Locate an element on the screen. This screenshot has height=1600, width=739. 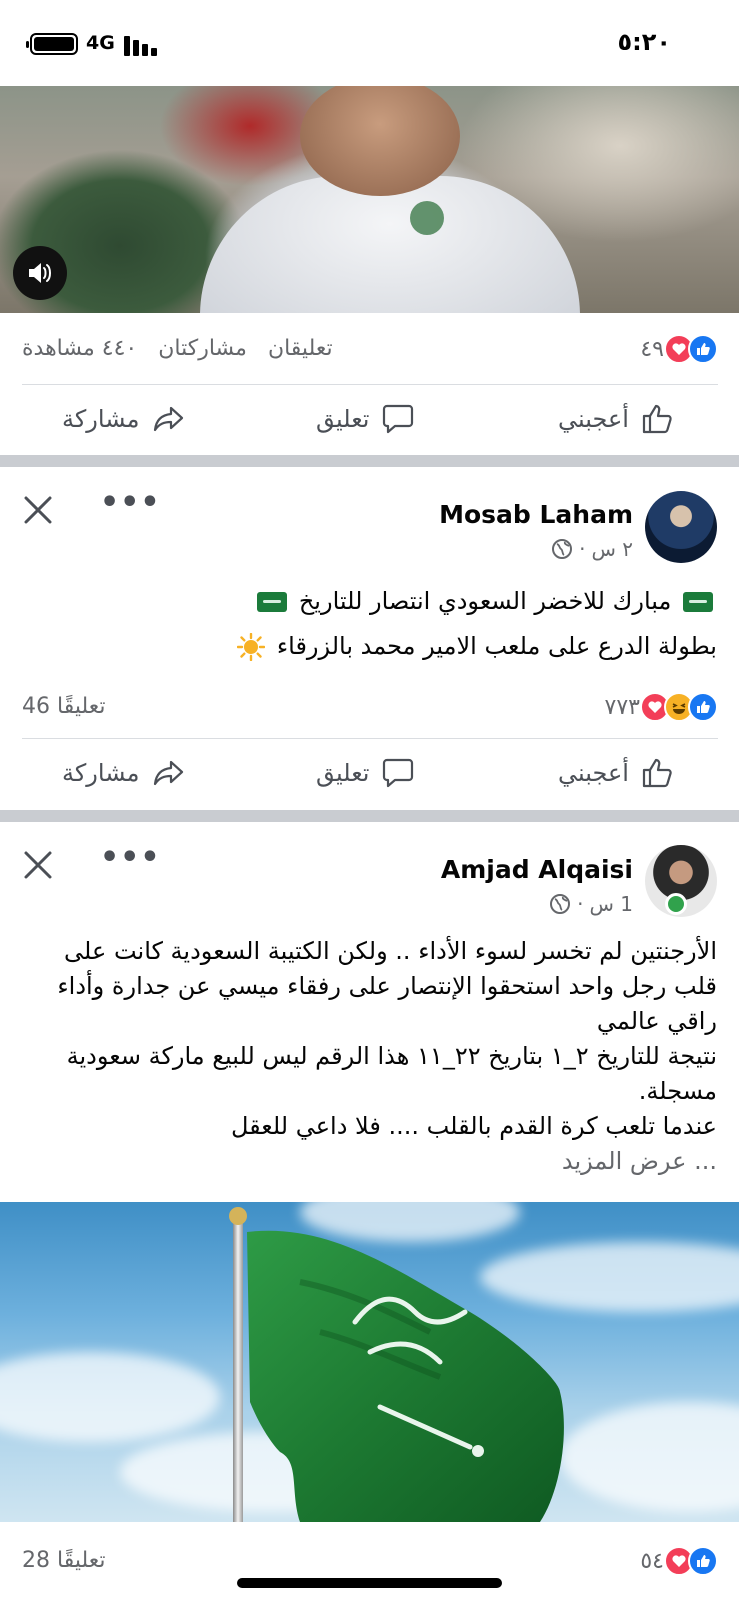
battery-icon is located at coordinates (52, 44).